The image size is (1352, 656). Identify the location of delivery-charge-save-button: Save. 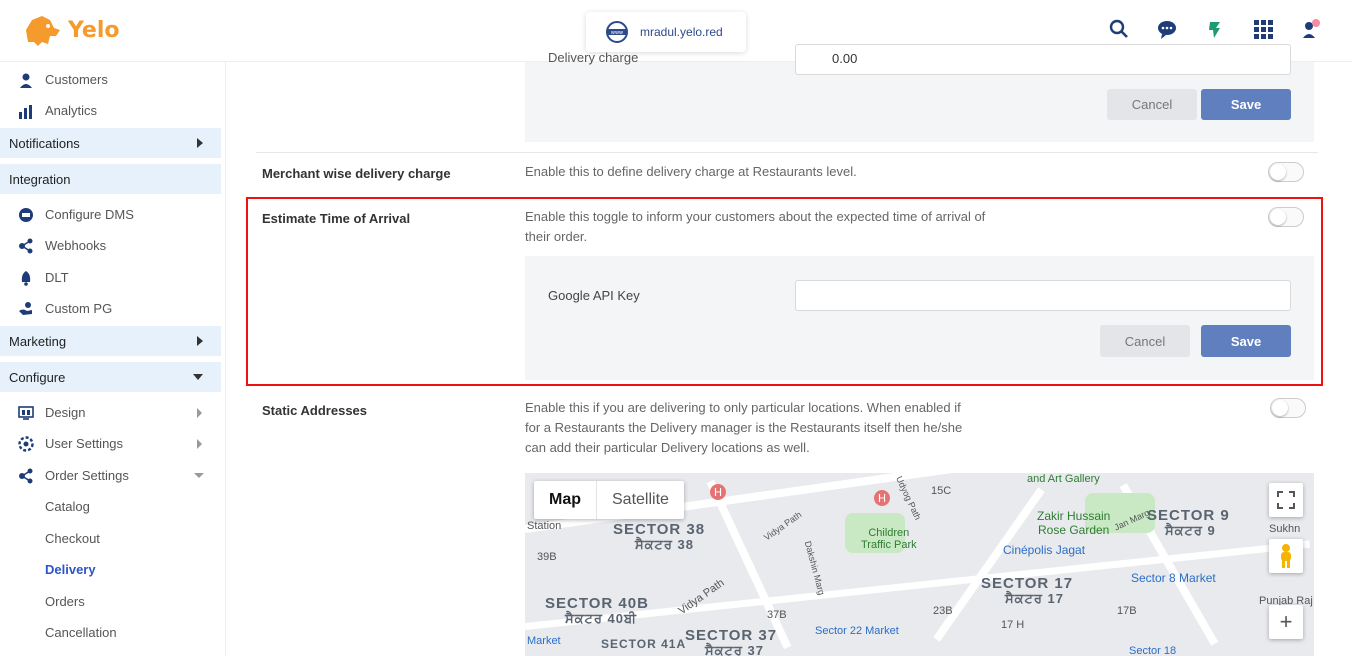
(1246, 104).